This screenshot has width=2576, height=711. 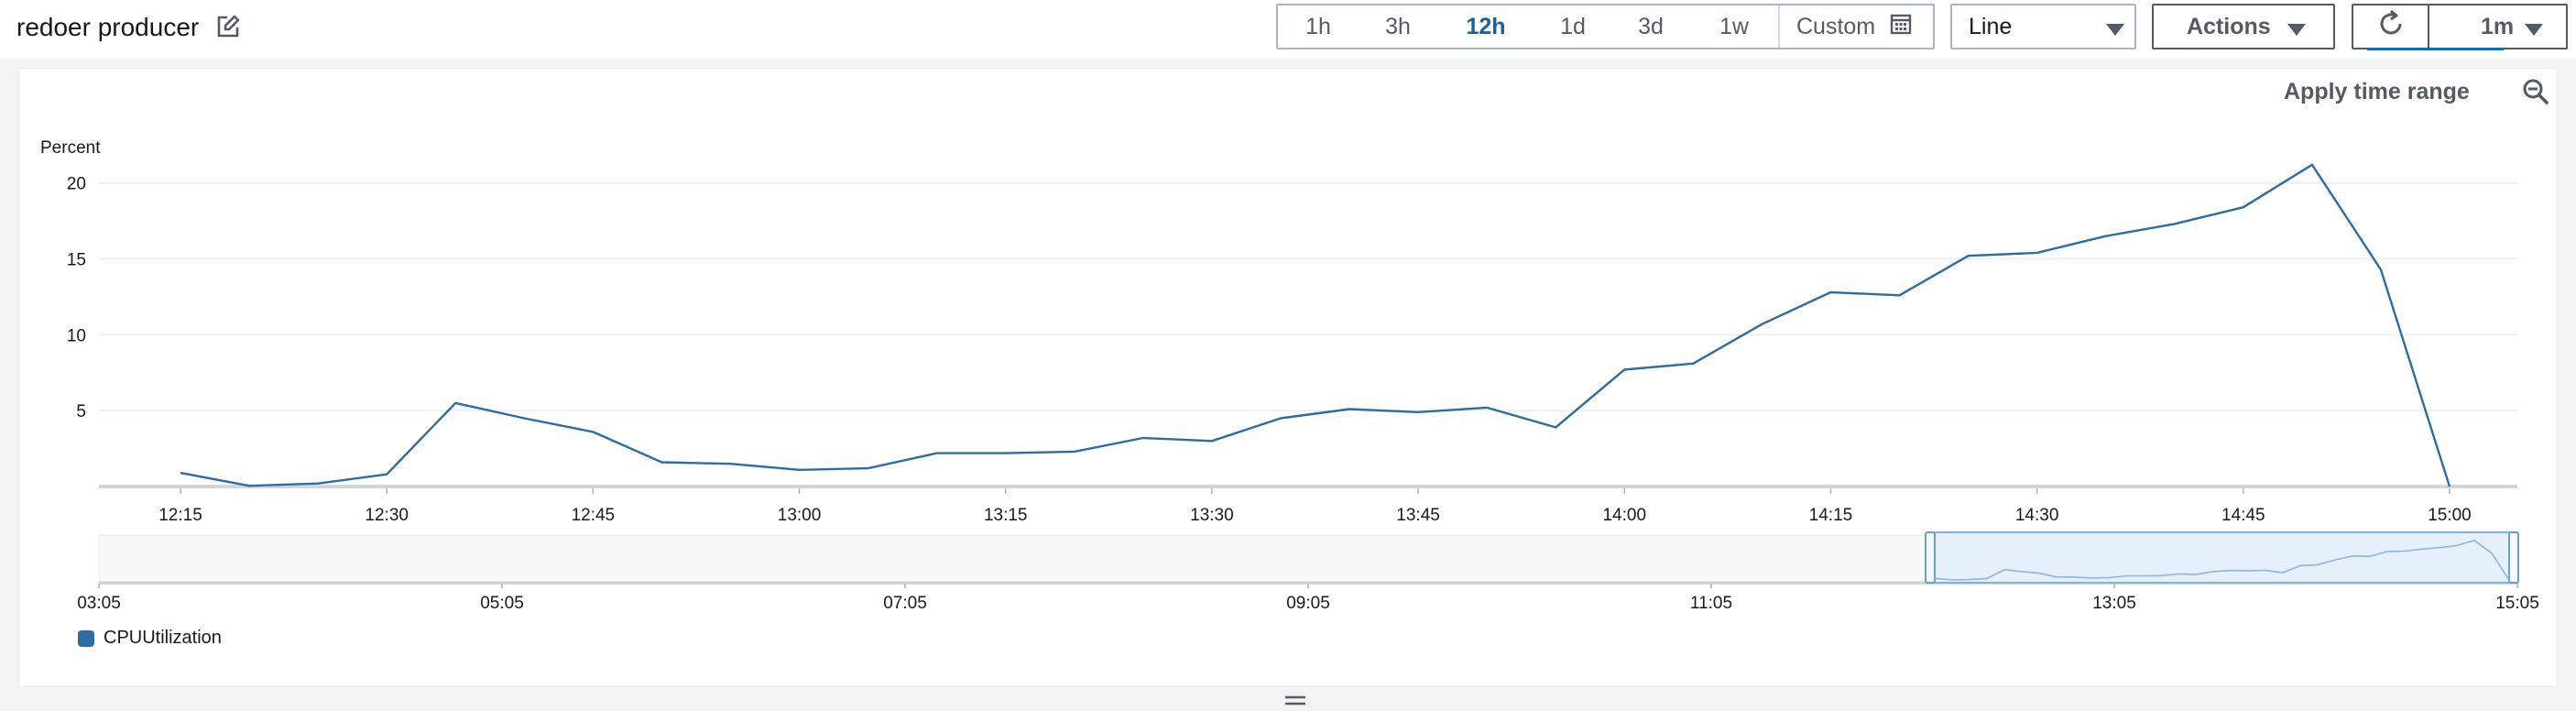 I want to click on y-axis-label: Percent, so click(x=70, y=148).